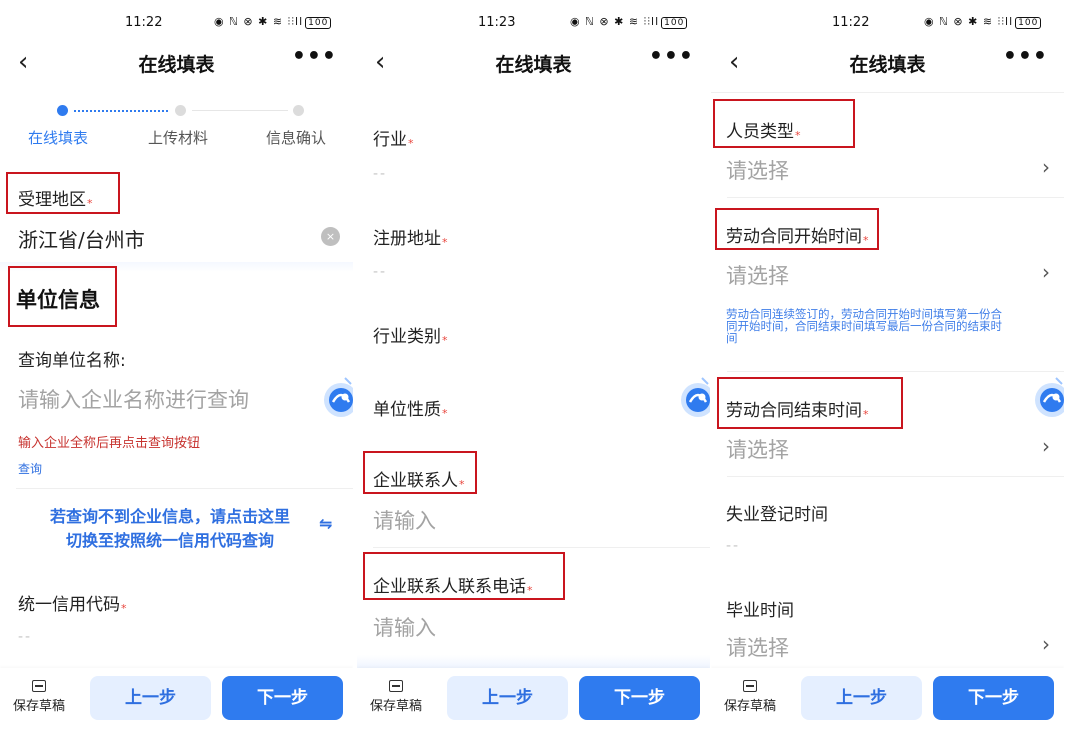  Describe the element at coordinates (757, 647) in the screenshot. I see `graduation-time-select: 请选择` at that location.